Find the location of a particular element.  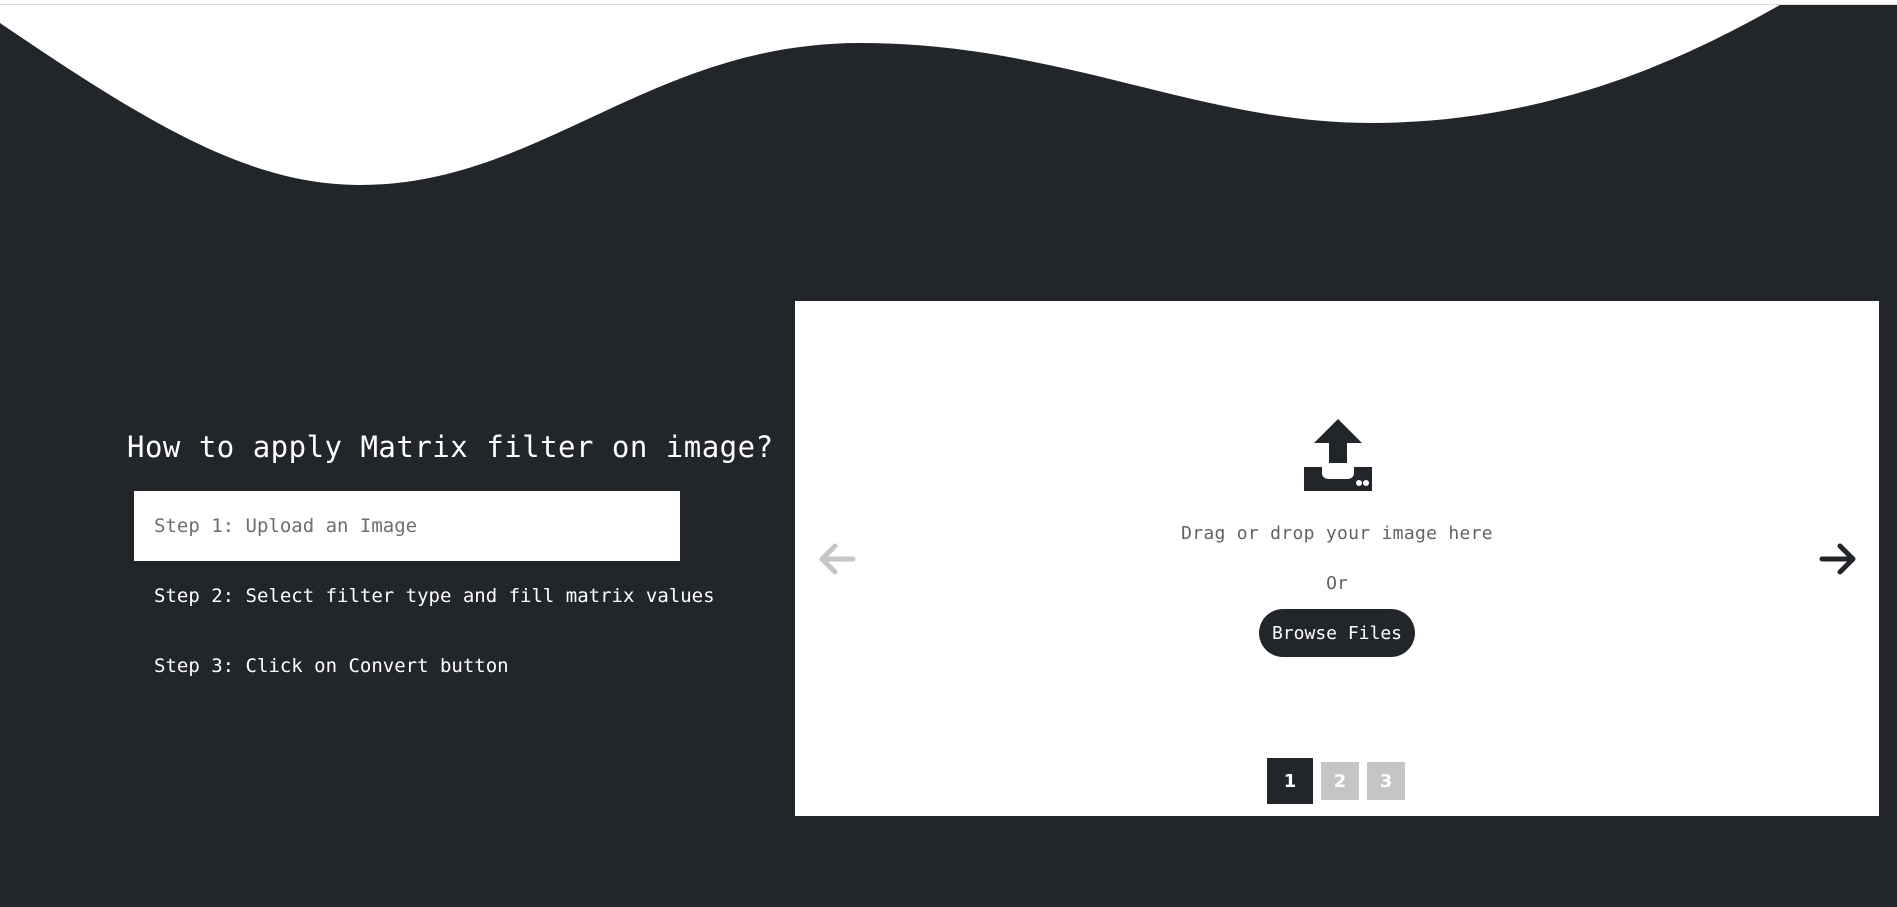

carousel-pagination: 1 2 3 is located at coordinates (1336, 781).